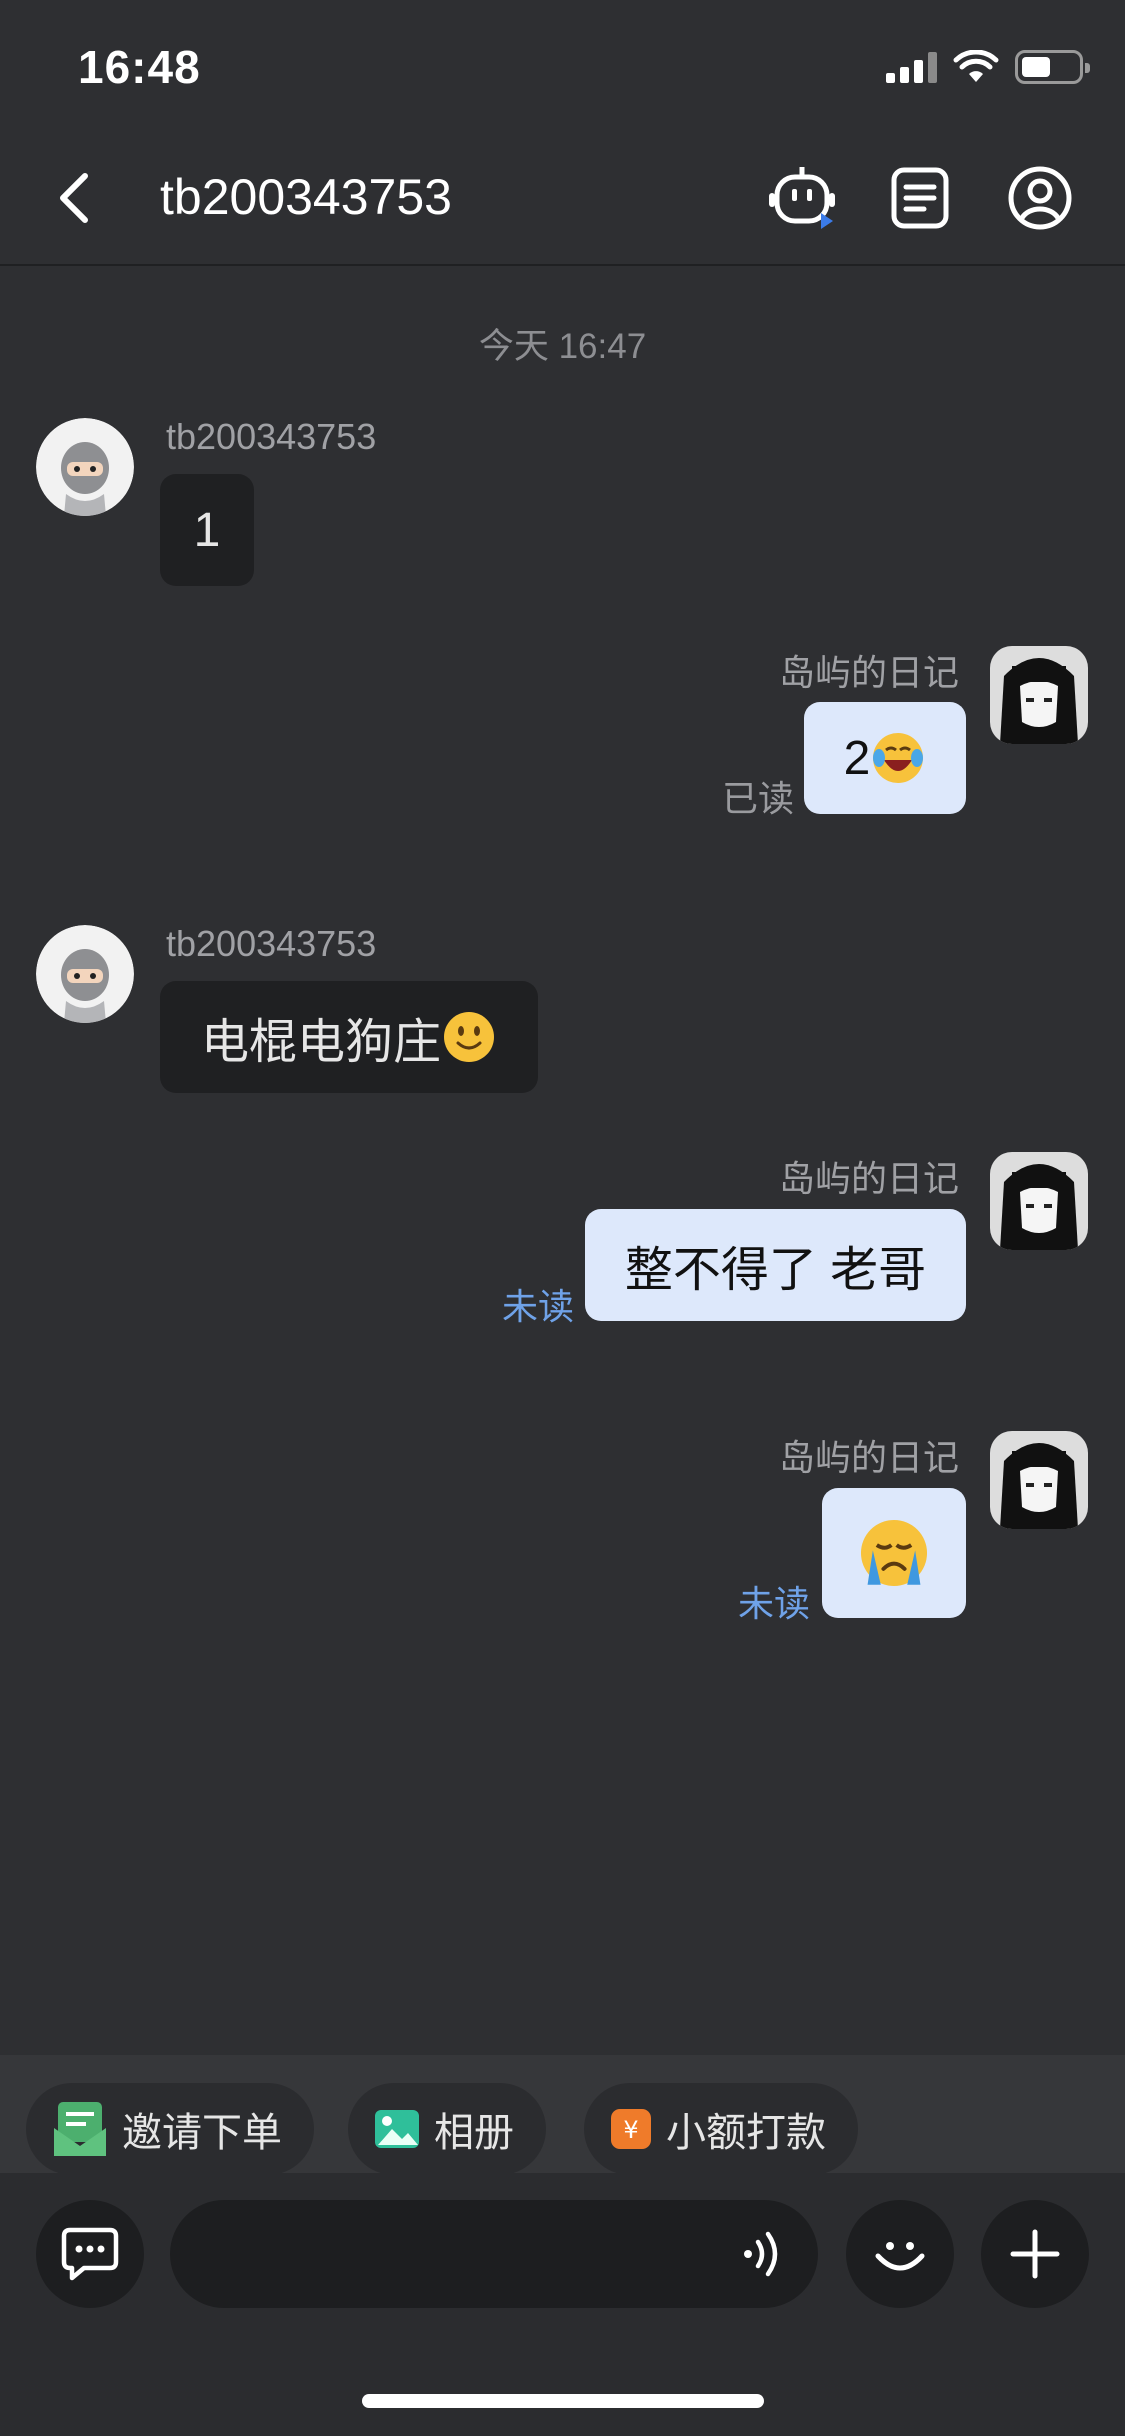 The image size is (1125, 2436). What do you see at coordinates (765, 2254) in the screenshot?
I see `voice-icon` at bounding box center [765, 2254].